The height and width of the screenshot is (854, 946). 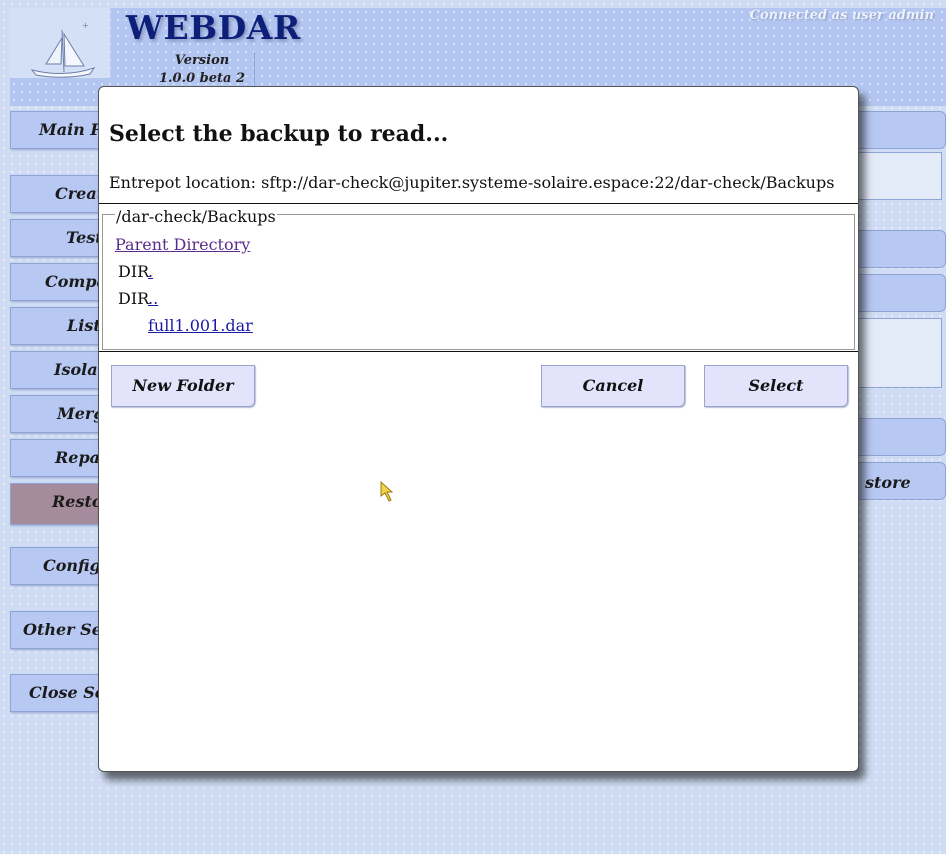 I want to click on right-tab-restore: store, so click(x=901, y=481).